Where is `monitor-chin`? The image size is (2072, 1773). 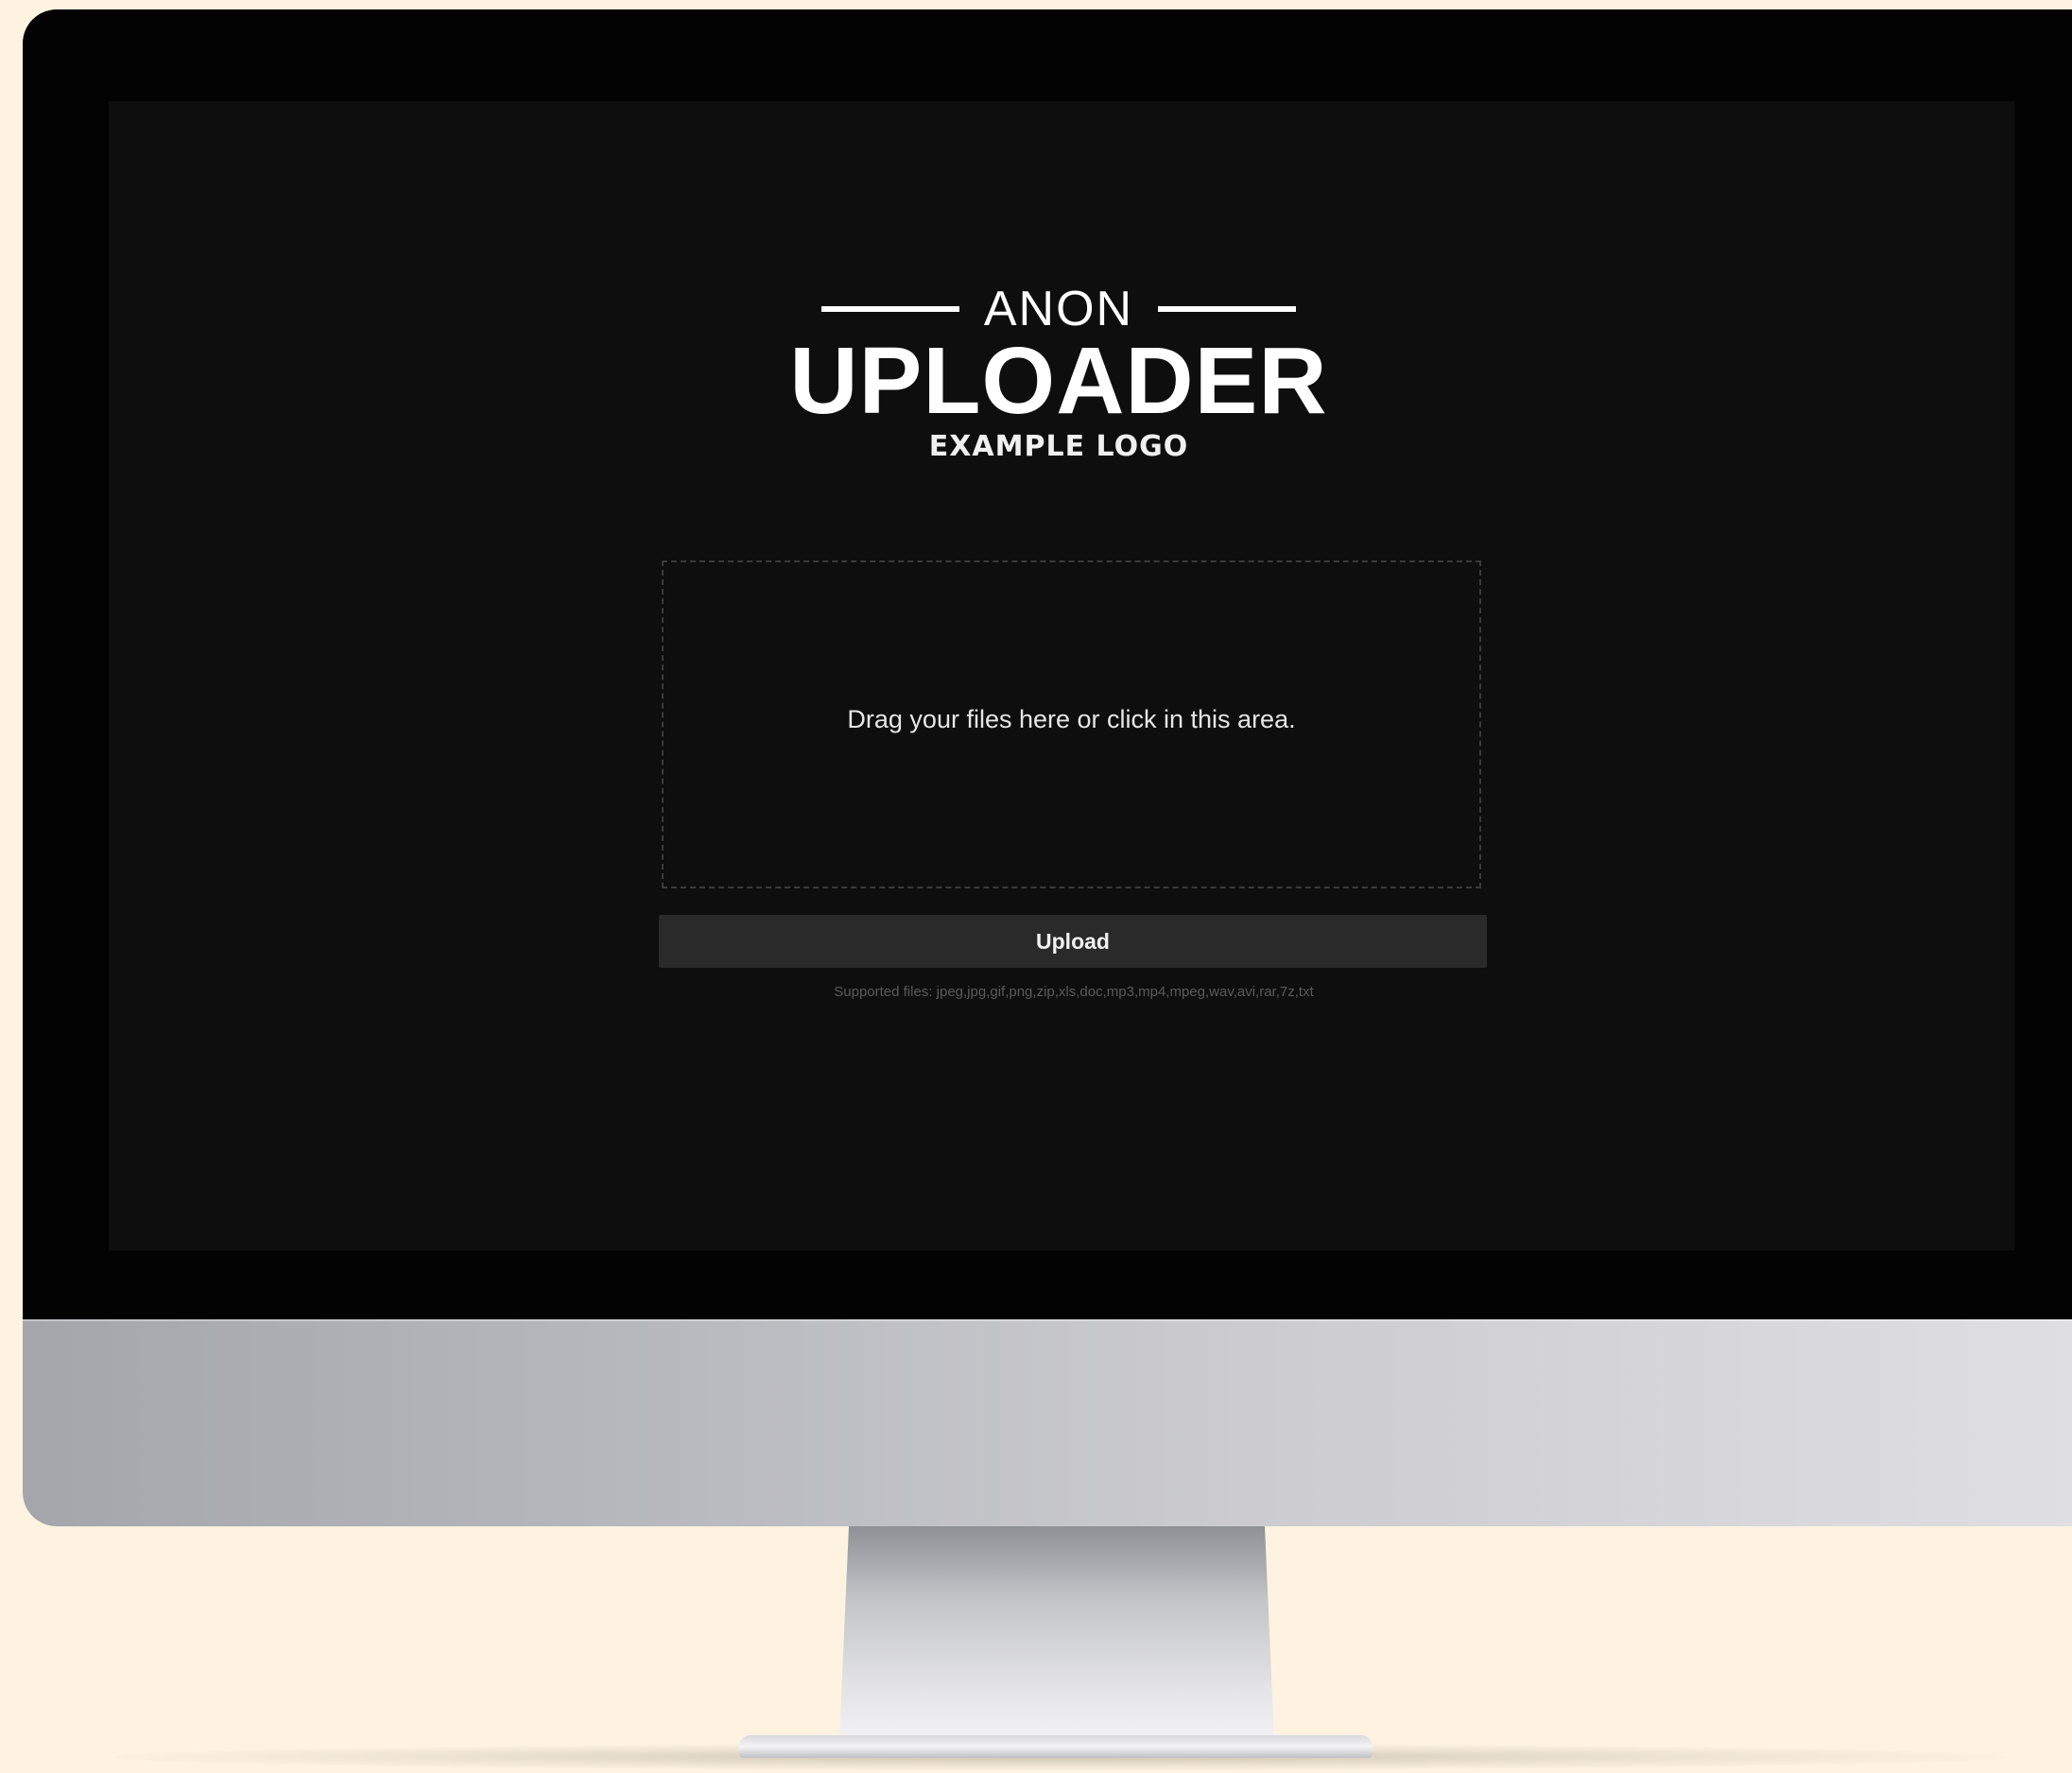
monitor-chin is located at coordinates (1047, 1422).